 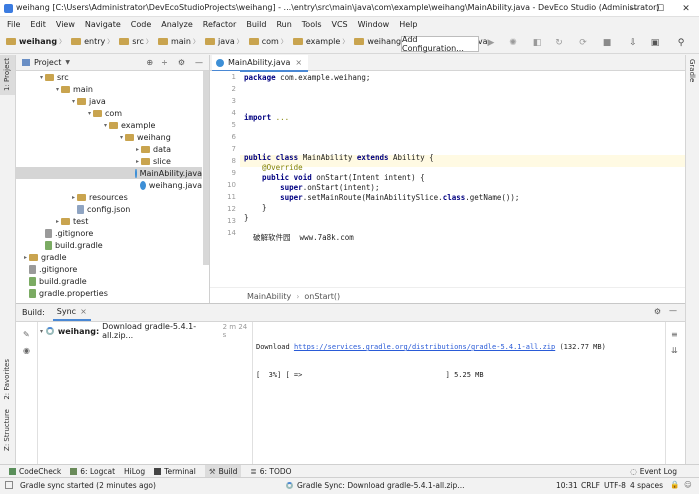 I want to click on attach-icon: ↻, so click(x=559, y=43).